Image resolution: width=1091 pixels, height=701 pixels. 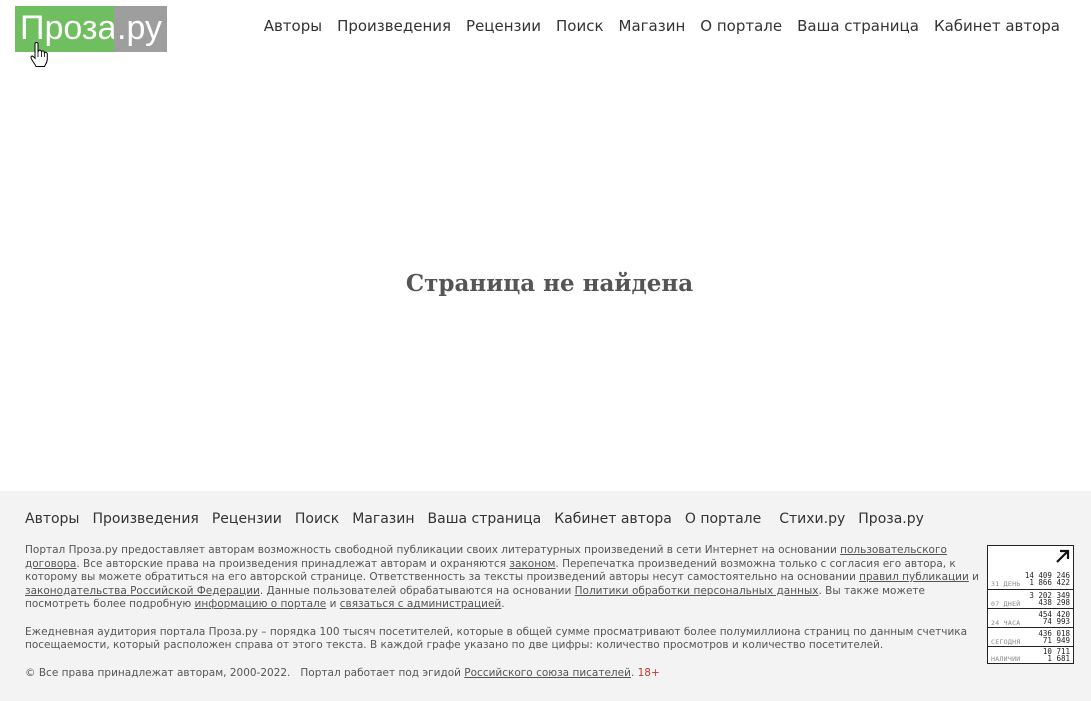 What do you see at coordinates (1030, 655) in the screenshot?
I see `counter-row-online: 10 711 1 681 НАЛИЧИИ` at bounding box center [1030, 655].